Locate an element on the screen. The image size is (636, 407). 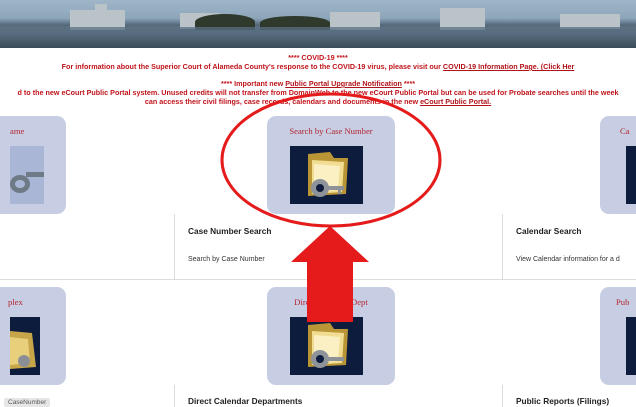
portal-upgrade-link: Public Portal Upgrade Notification is located at coordinates (343, 83).